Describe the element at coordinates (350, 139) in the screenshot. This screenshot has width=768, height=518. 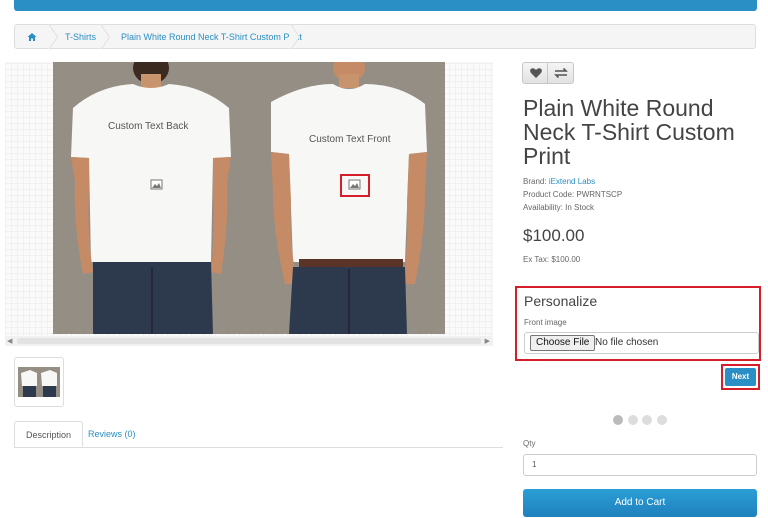
I see `custom-text-front: Custom Text Front` at that location.